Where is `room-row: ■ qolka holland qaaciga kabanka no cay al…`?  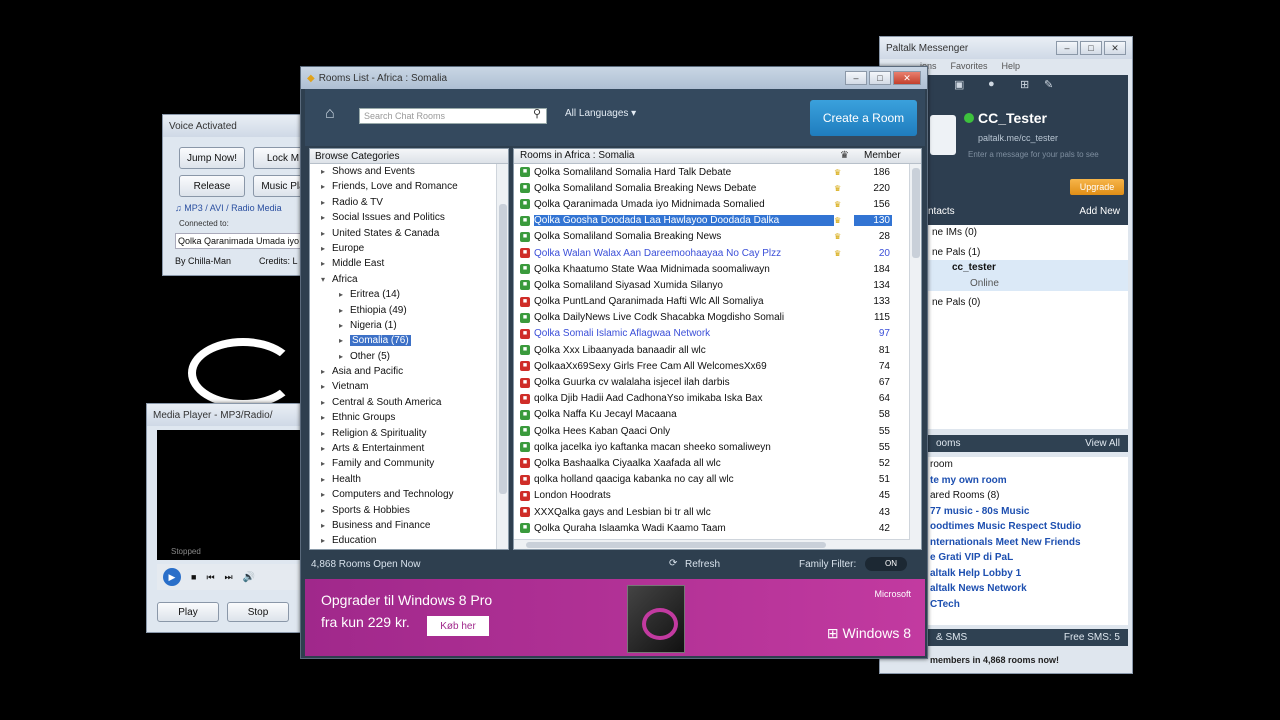 room-row: ■ qolka holland qaaciga kabanka no cay al… is located at coordinates (717, 480).